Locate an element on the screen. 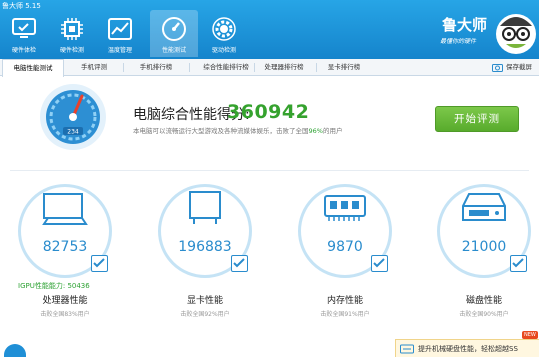  gpu-label: 显卡性能 is located at coordinates (204, 301).